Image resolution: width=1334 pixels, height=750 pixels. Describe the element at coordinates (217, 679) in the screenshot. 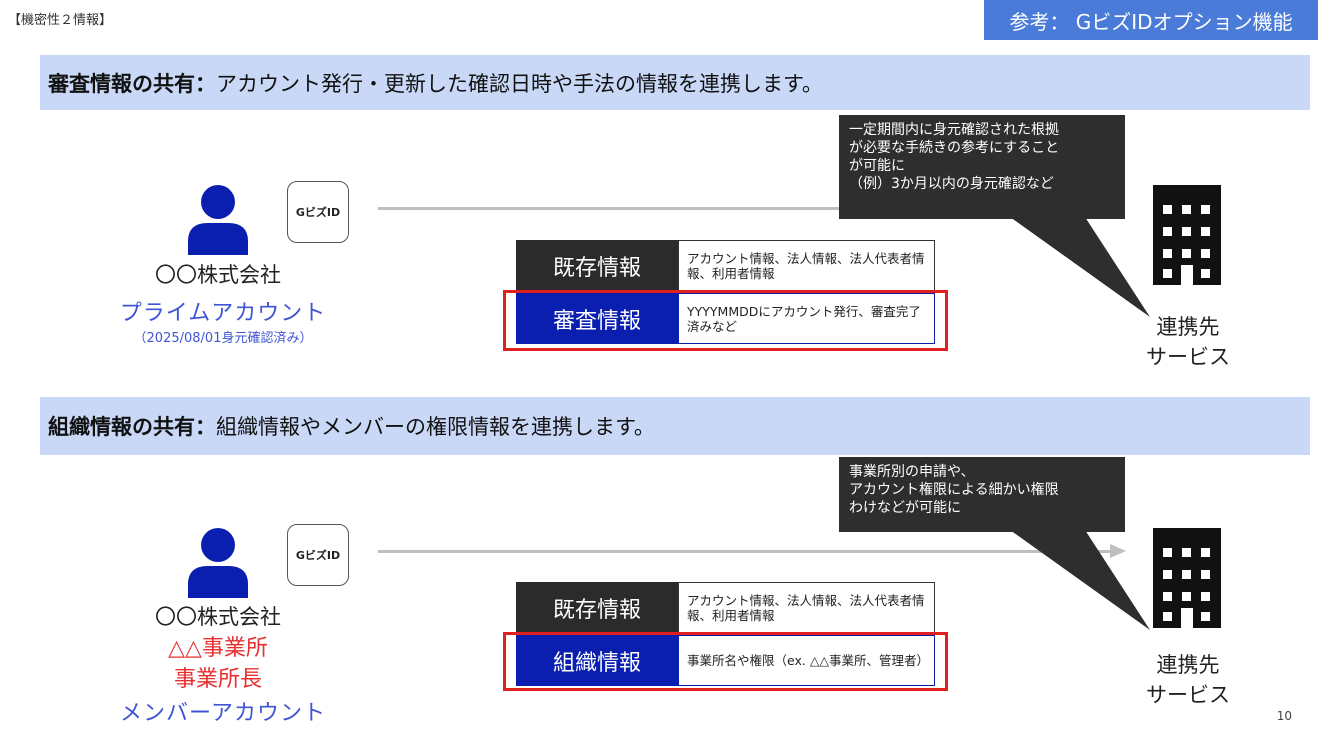

I see `office-role: 事業所長` at that location.